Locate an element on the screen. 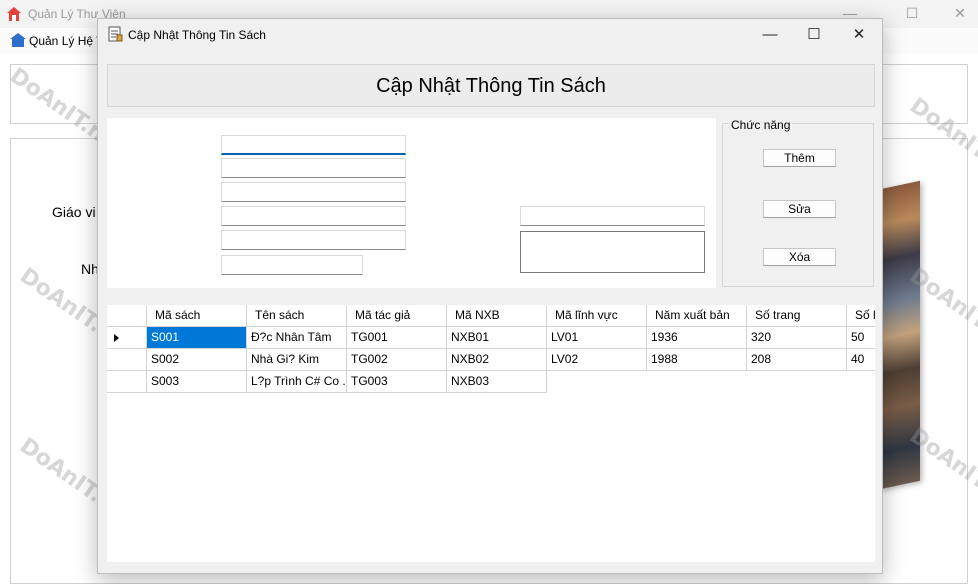 The width and height of the screenshot is (978, 584). column-header-publisher-id: Mã NXB is located at coordinates (497, 316).